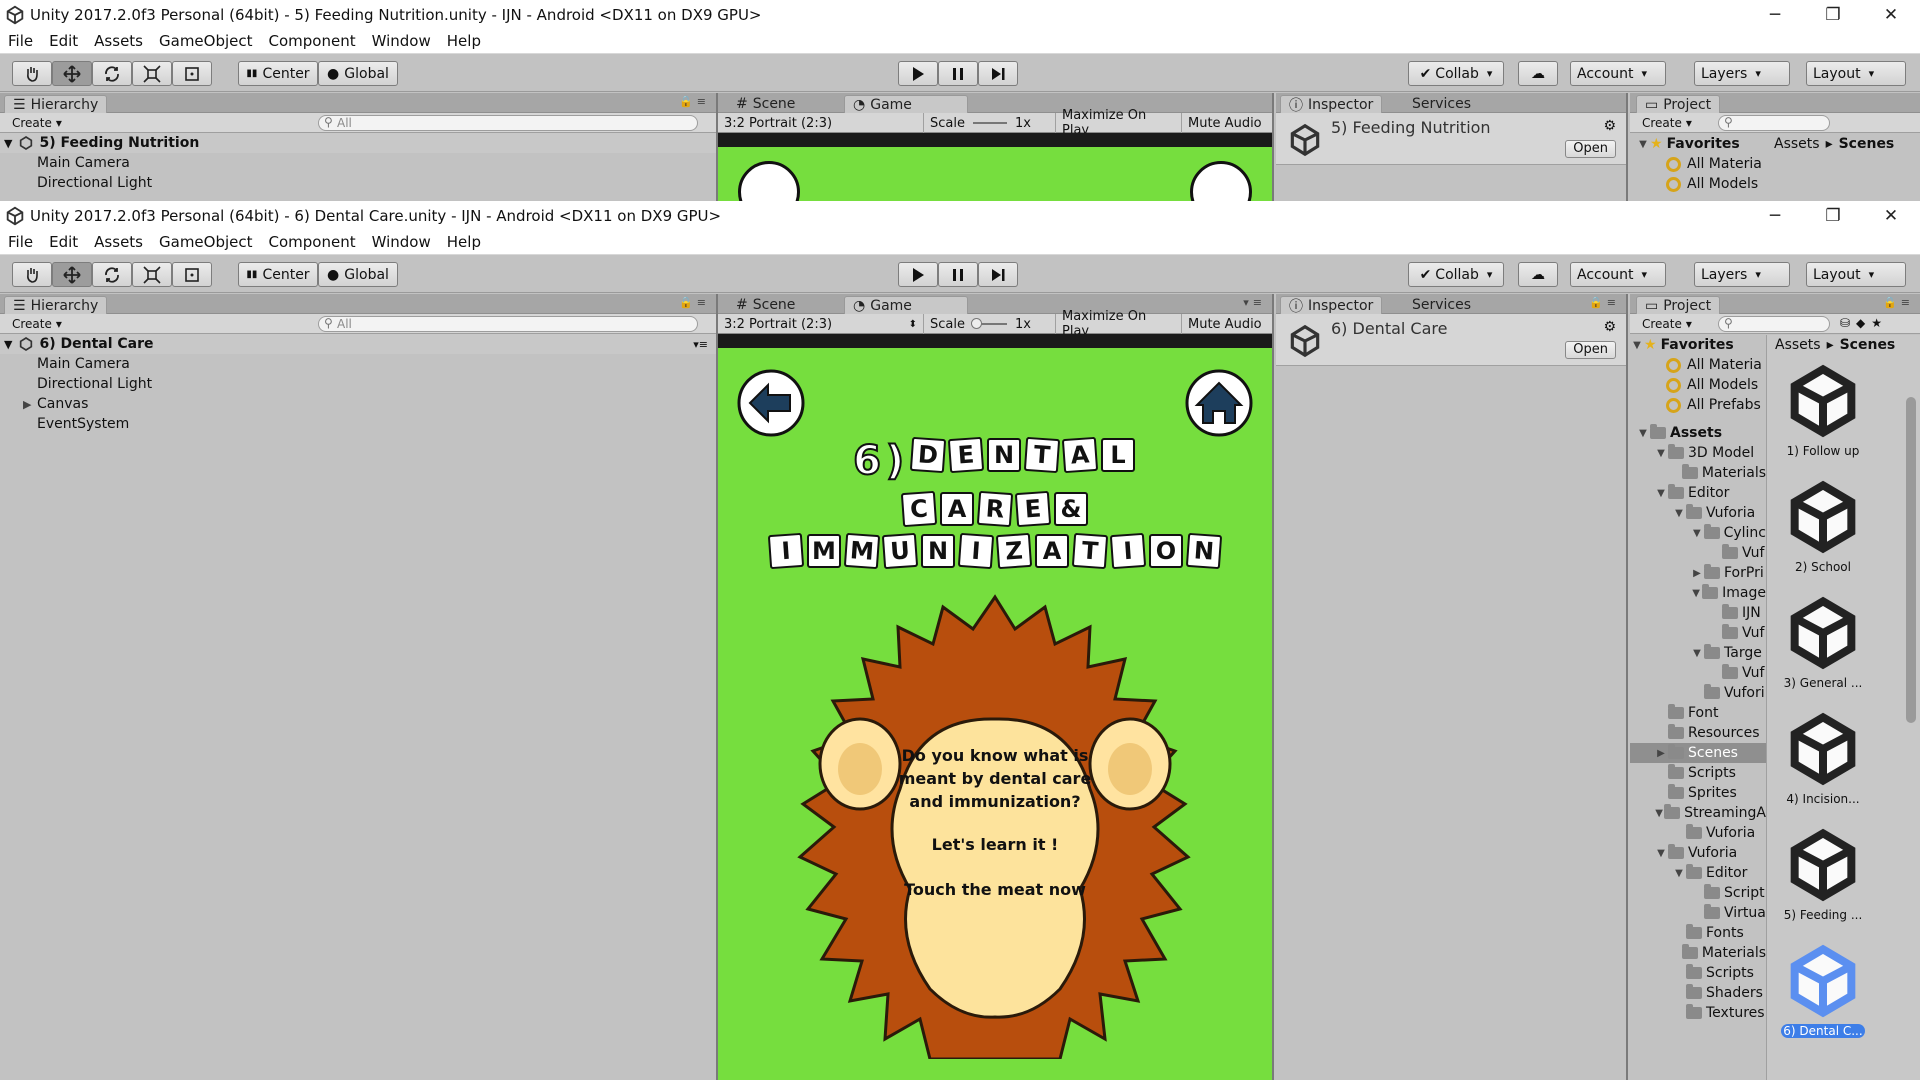  What do you see at coordinates (192, 73) in the screenshot?
I see `rect-tool-icon` at bounding box center [192, 73].